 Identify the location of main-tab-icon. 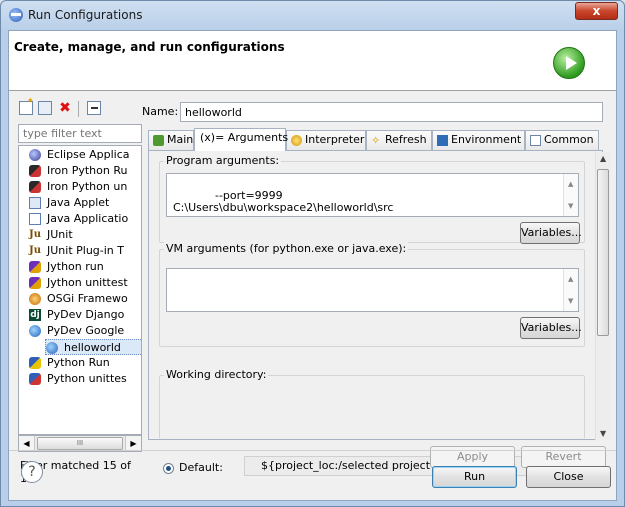
(158, 140).